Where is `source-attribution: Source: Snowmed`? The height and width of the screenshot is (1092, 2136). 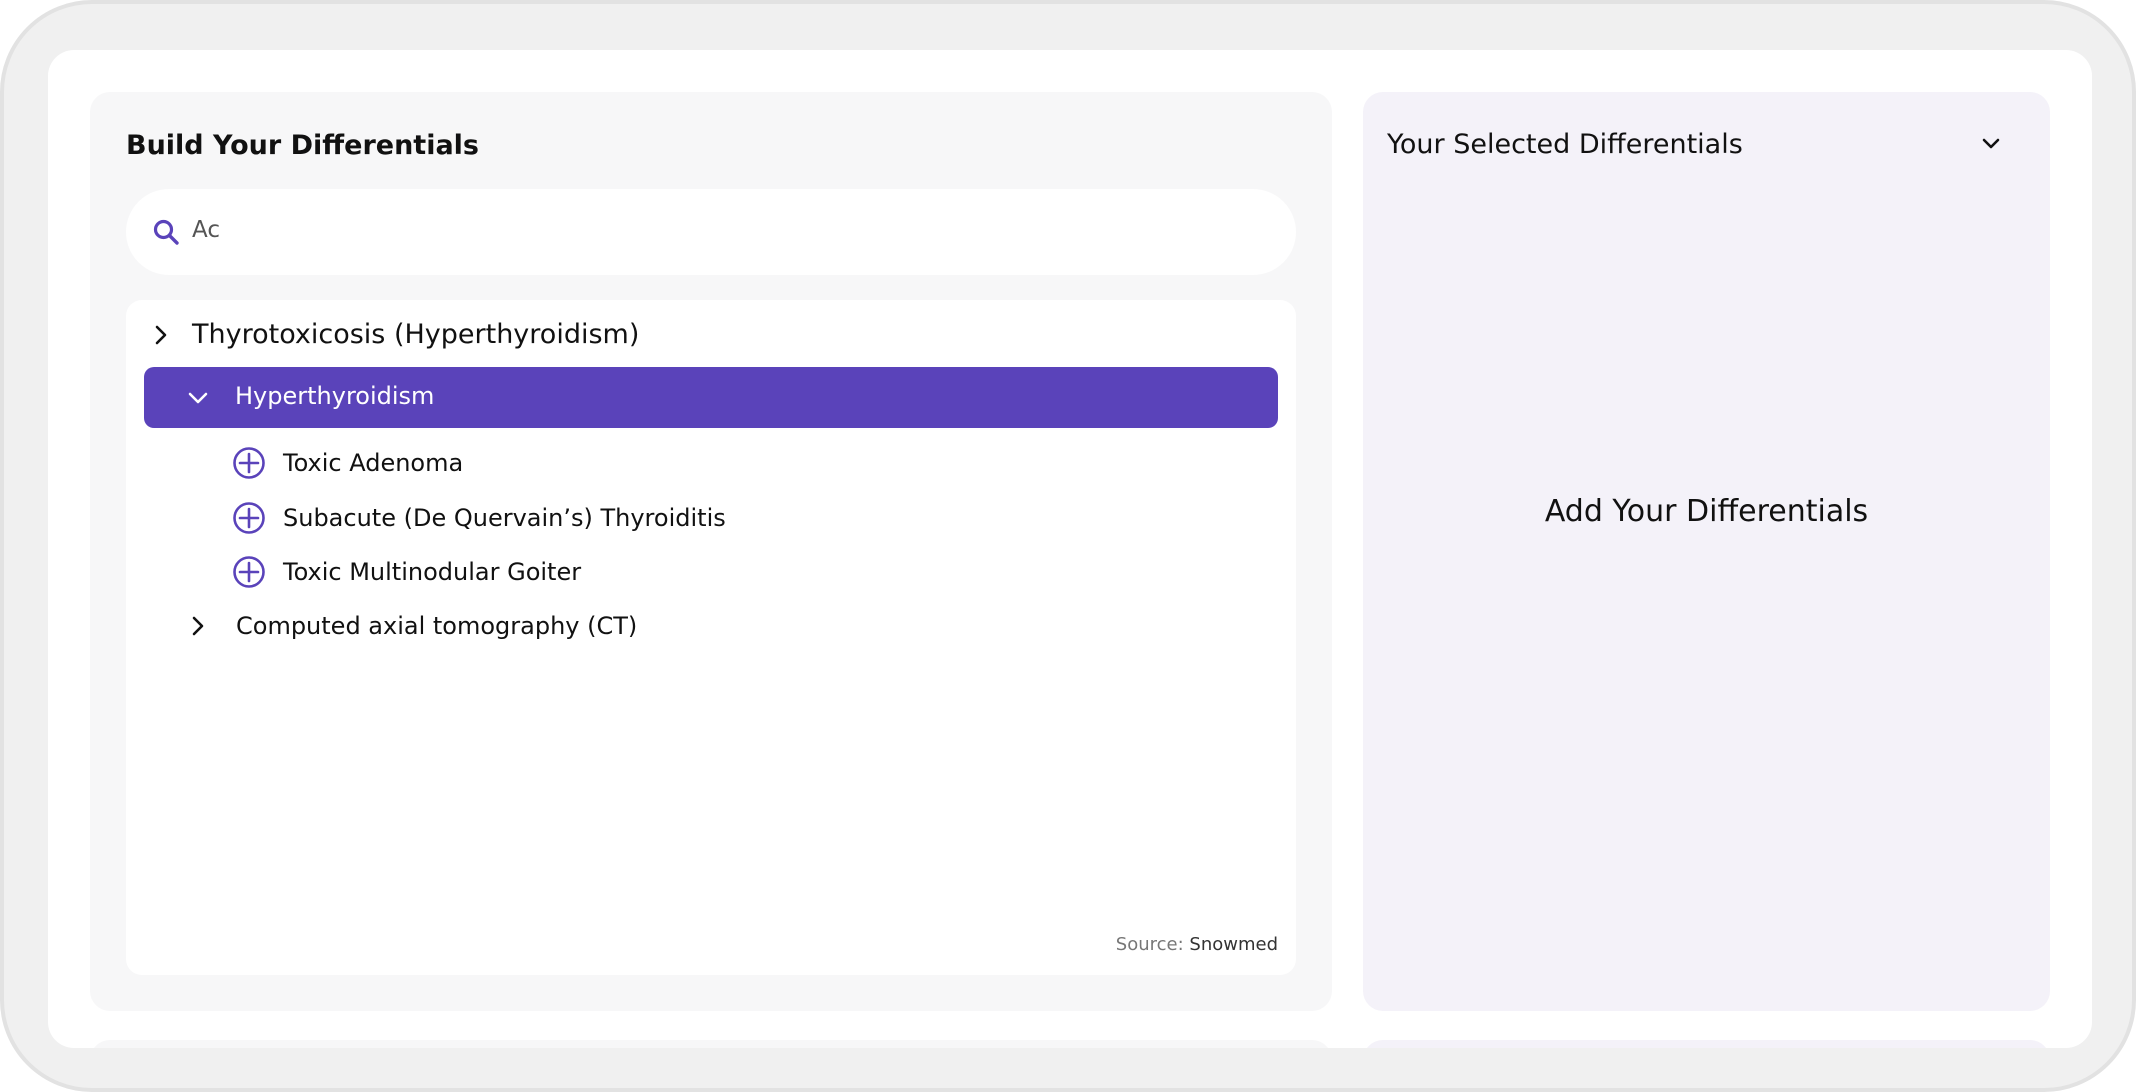
source-attribution: Source: Snowmed is located at coordinates (1197, 944).